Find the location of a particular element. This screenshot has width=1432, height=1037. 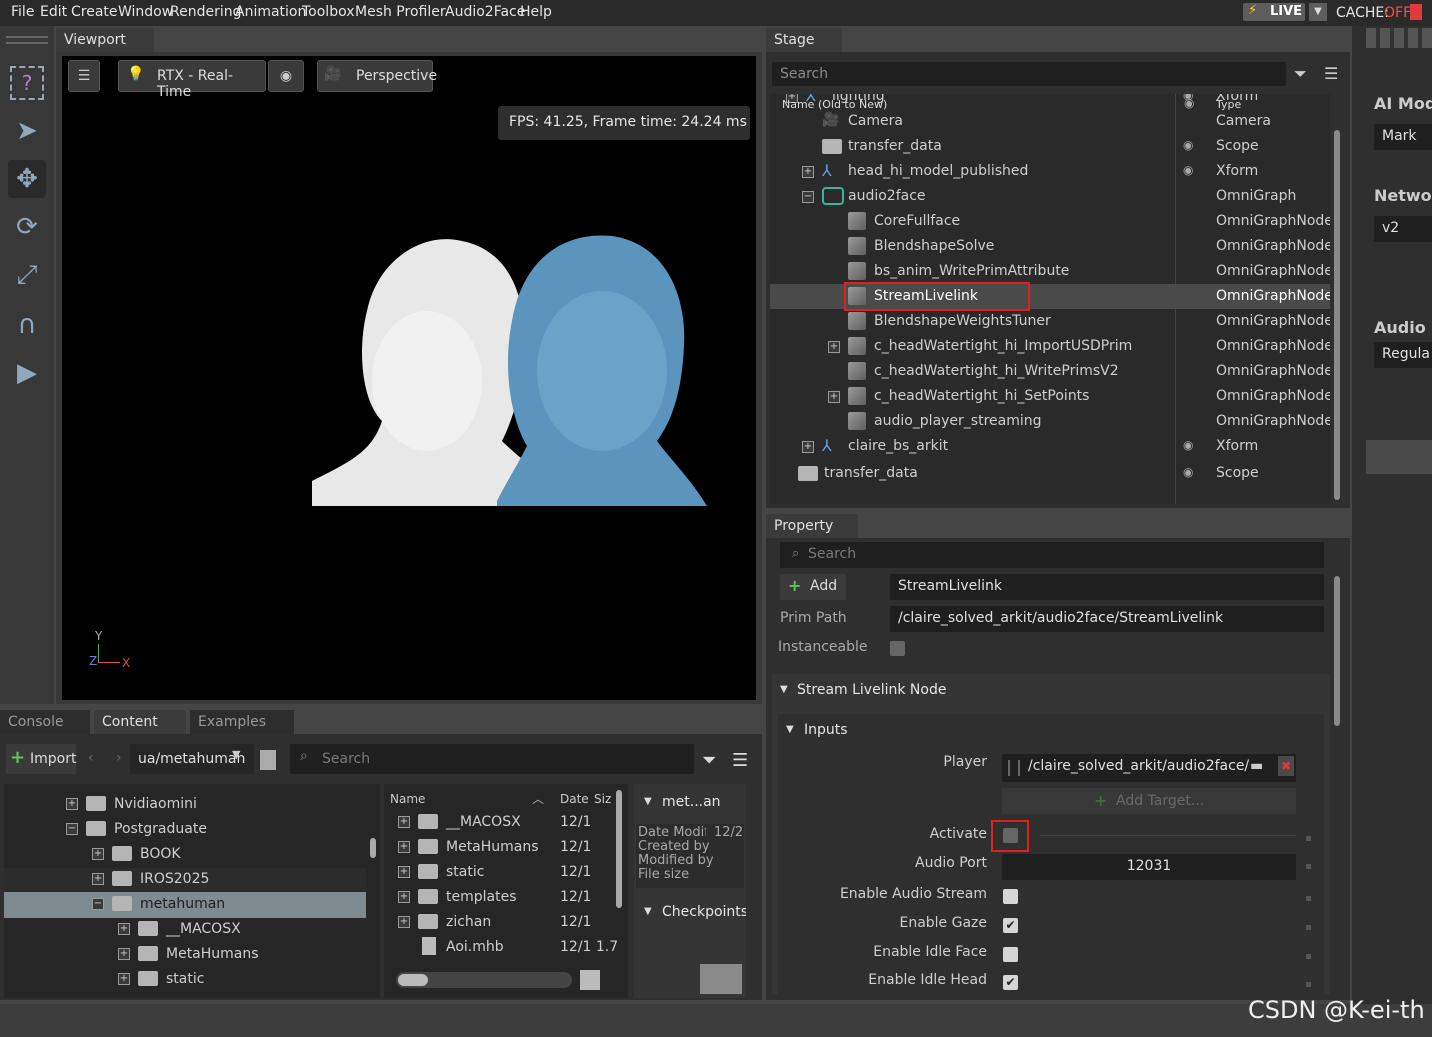

file-name: static is located at coordinates (465, 872).